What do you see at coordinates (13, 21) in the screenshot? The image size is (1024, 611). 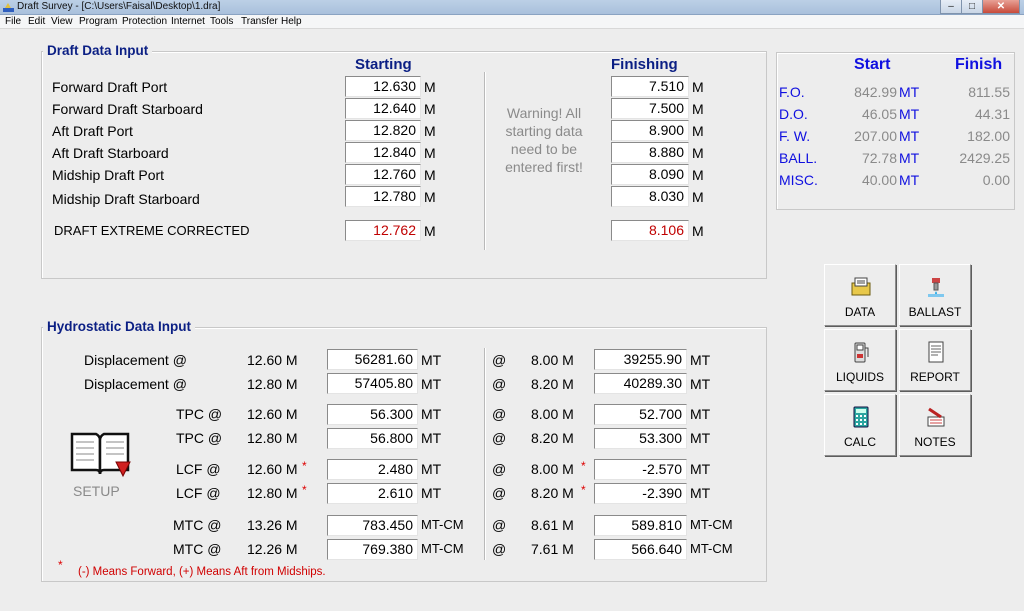 I see `menu-file: File` at bounding box center [13, 21].